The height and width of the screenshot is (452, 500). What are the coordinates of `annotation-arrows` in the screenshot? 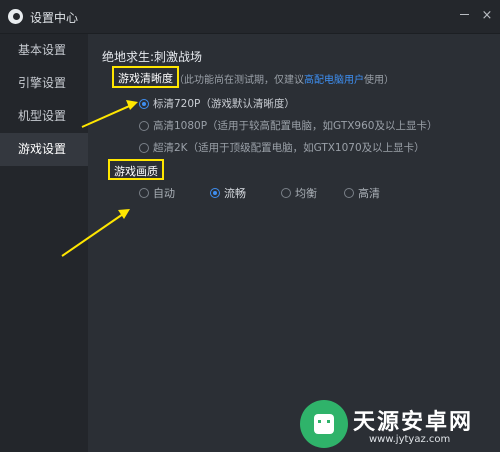 It's located at (99, 178).